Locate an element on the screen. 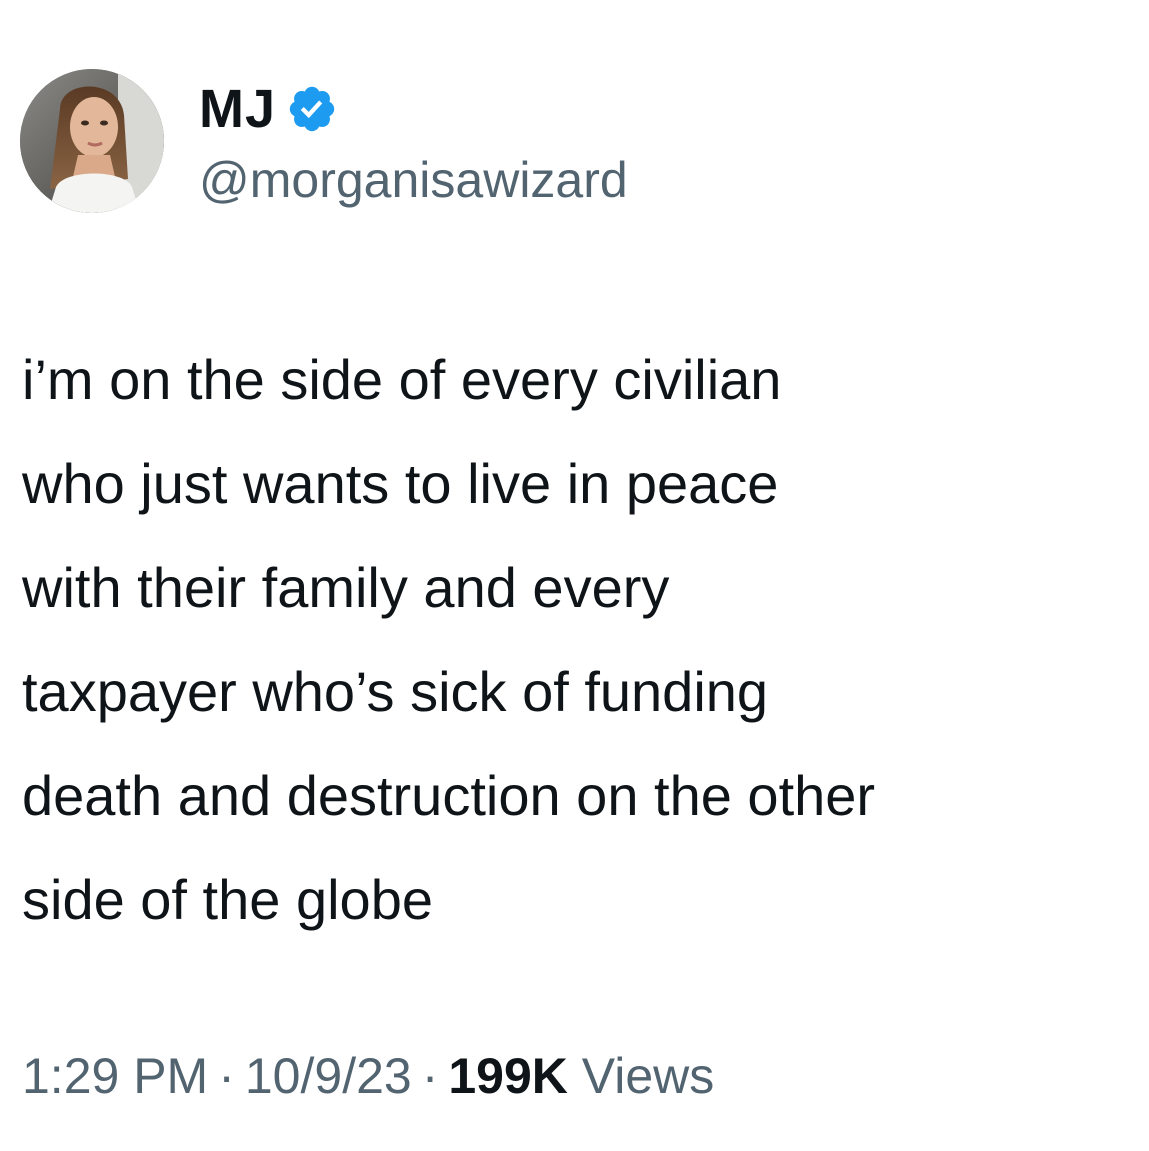  name-row: MJ is located at coordinates (413, 109).